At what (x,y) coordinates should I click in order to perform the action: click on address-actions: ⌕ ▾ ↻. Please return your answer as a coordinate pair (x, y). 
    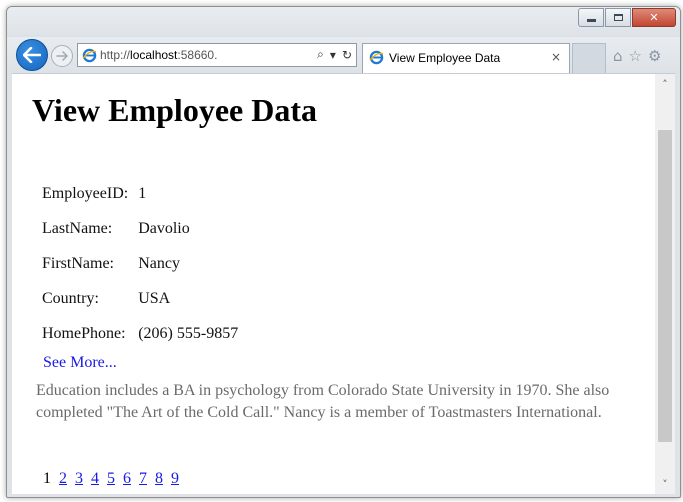
    Looking at the image, I should click on (334, 54).